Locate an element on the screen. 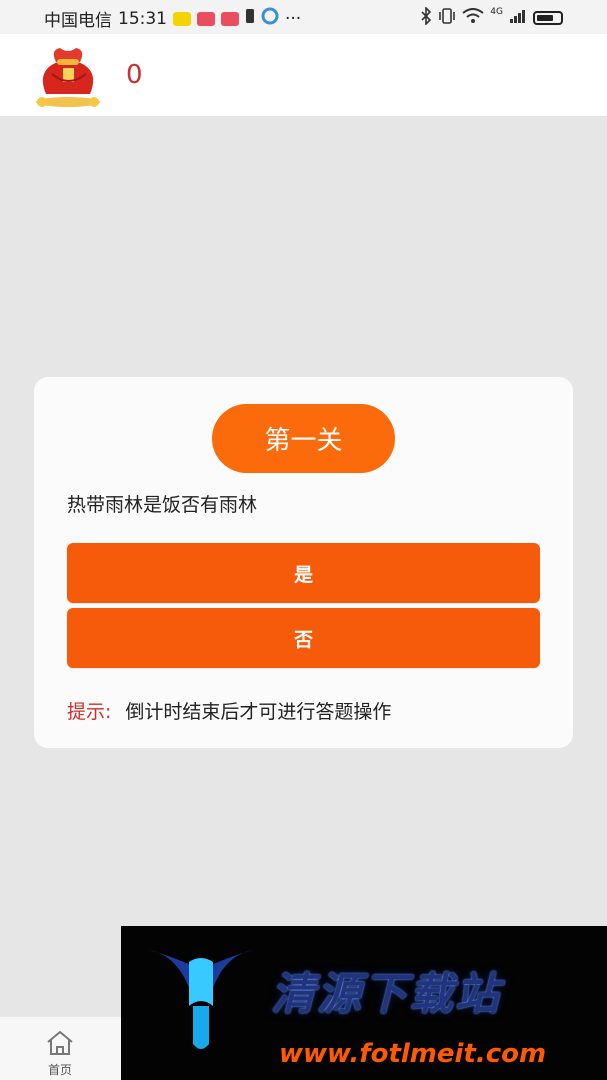  home-icon is located at coordinates (60, 1042).